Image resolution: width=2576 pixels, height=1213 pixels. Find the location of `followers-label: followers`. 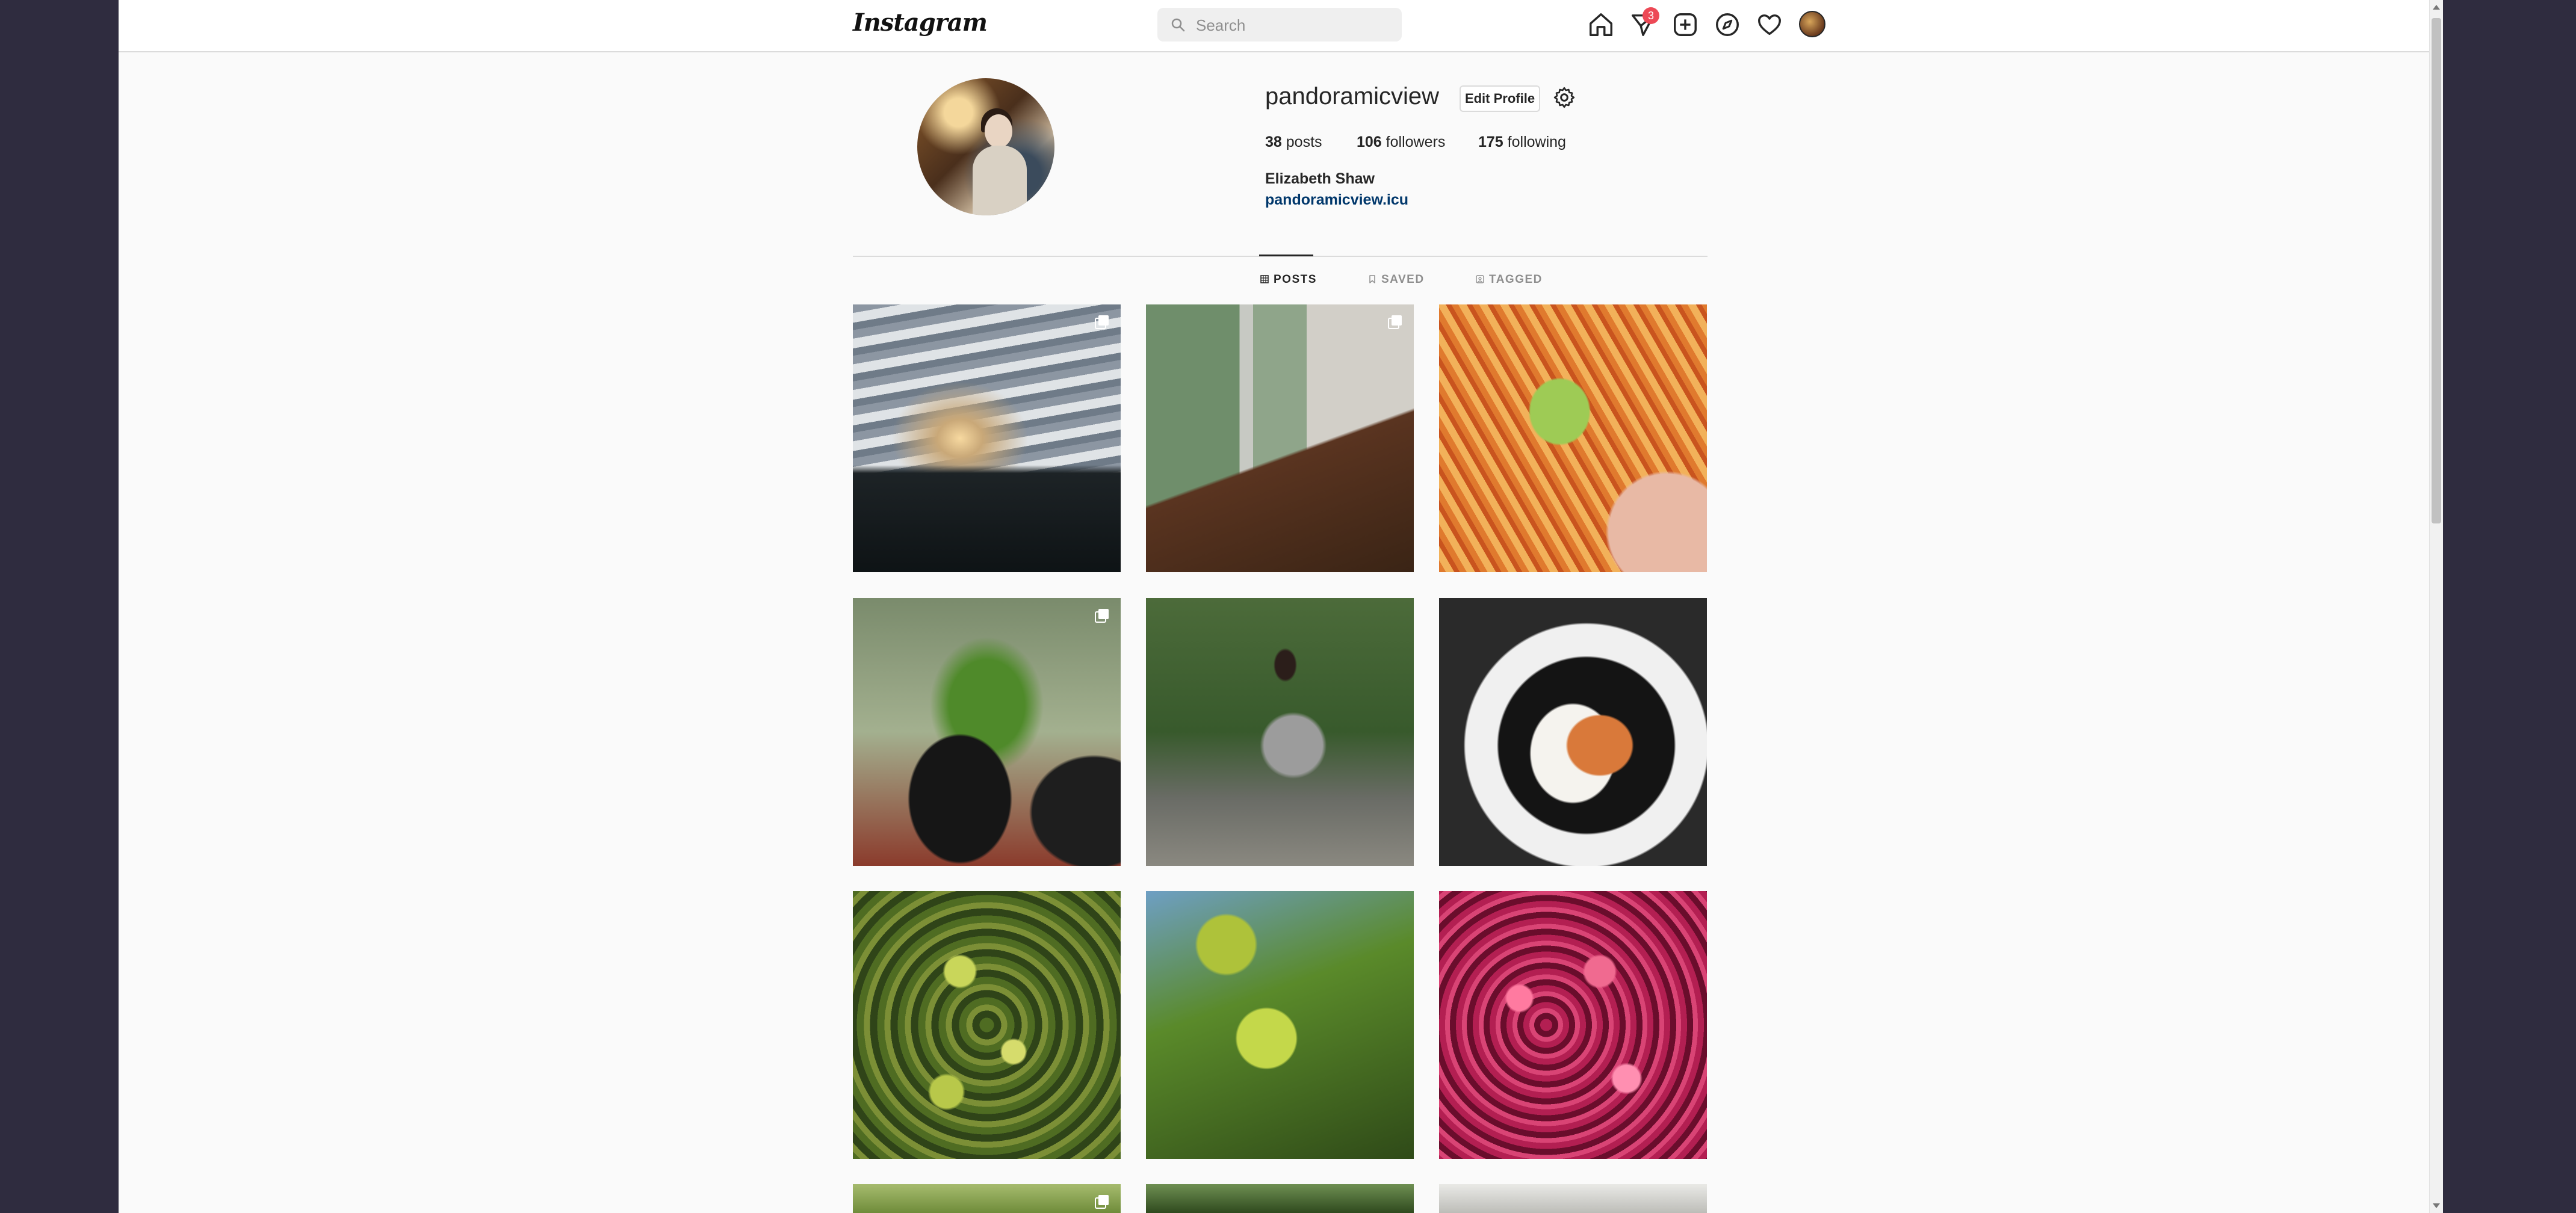

followers-label: followers is located at coordinates (1416, 142).